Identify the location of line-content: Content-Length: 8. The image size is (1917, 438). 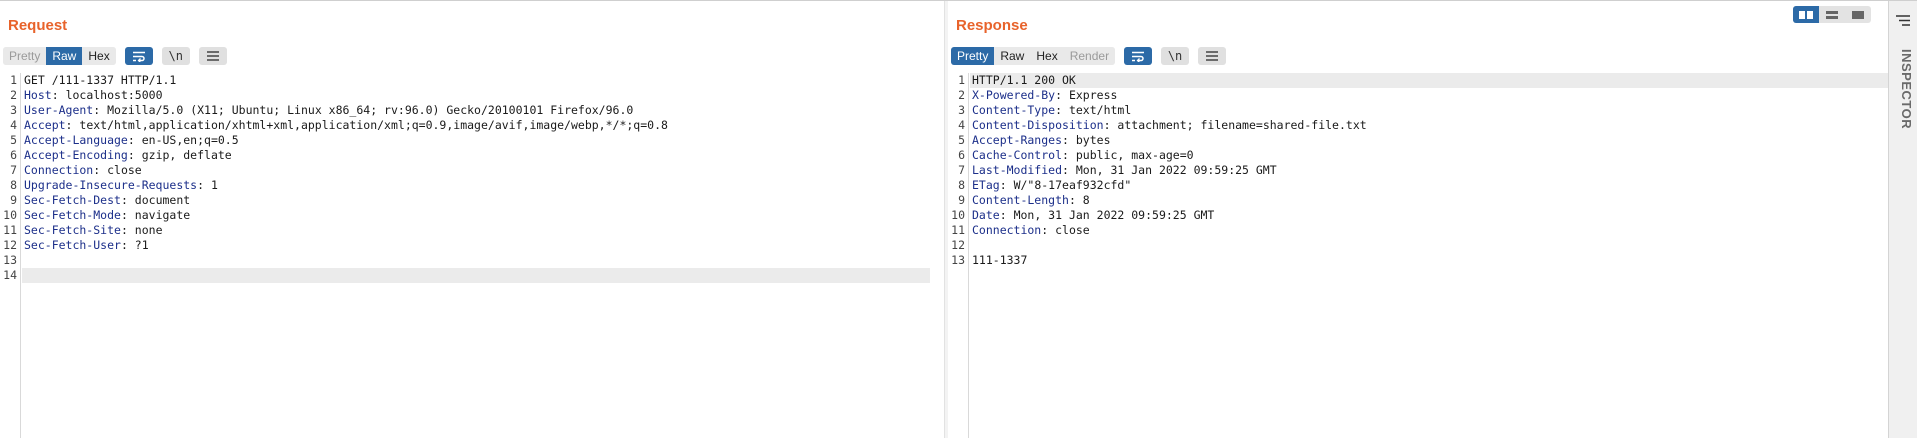
(1031, 200).